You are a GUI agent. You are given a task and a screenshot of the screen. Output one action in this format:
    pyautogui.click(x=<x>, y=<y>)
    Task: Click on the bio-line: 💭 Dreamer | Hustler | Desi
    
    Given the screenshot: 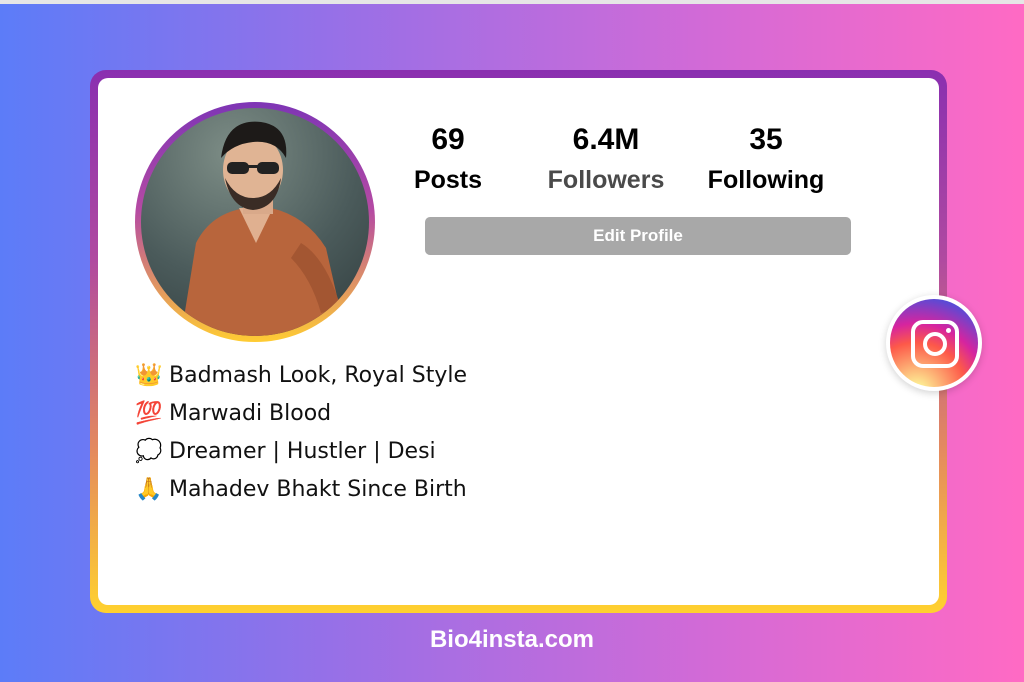 What is the action you would take?
    pyautogui.click(x=301, y=451)
    